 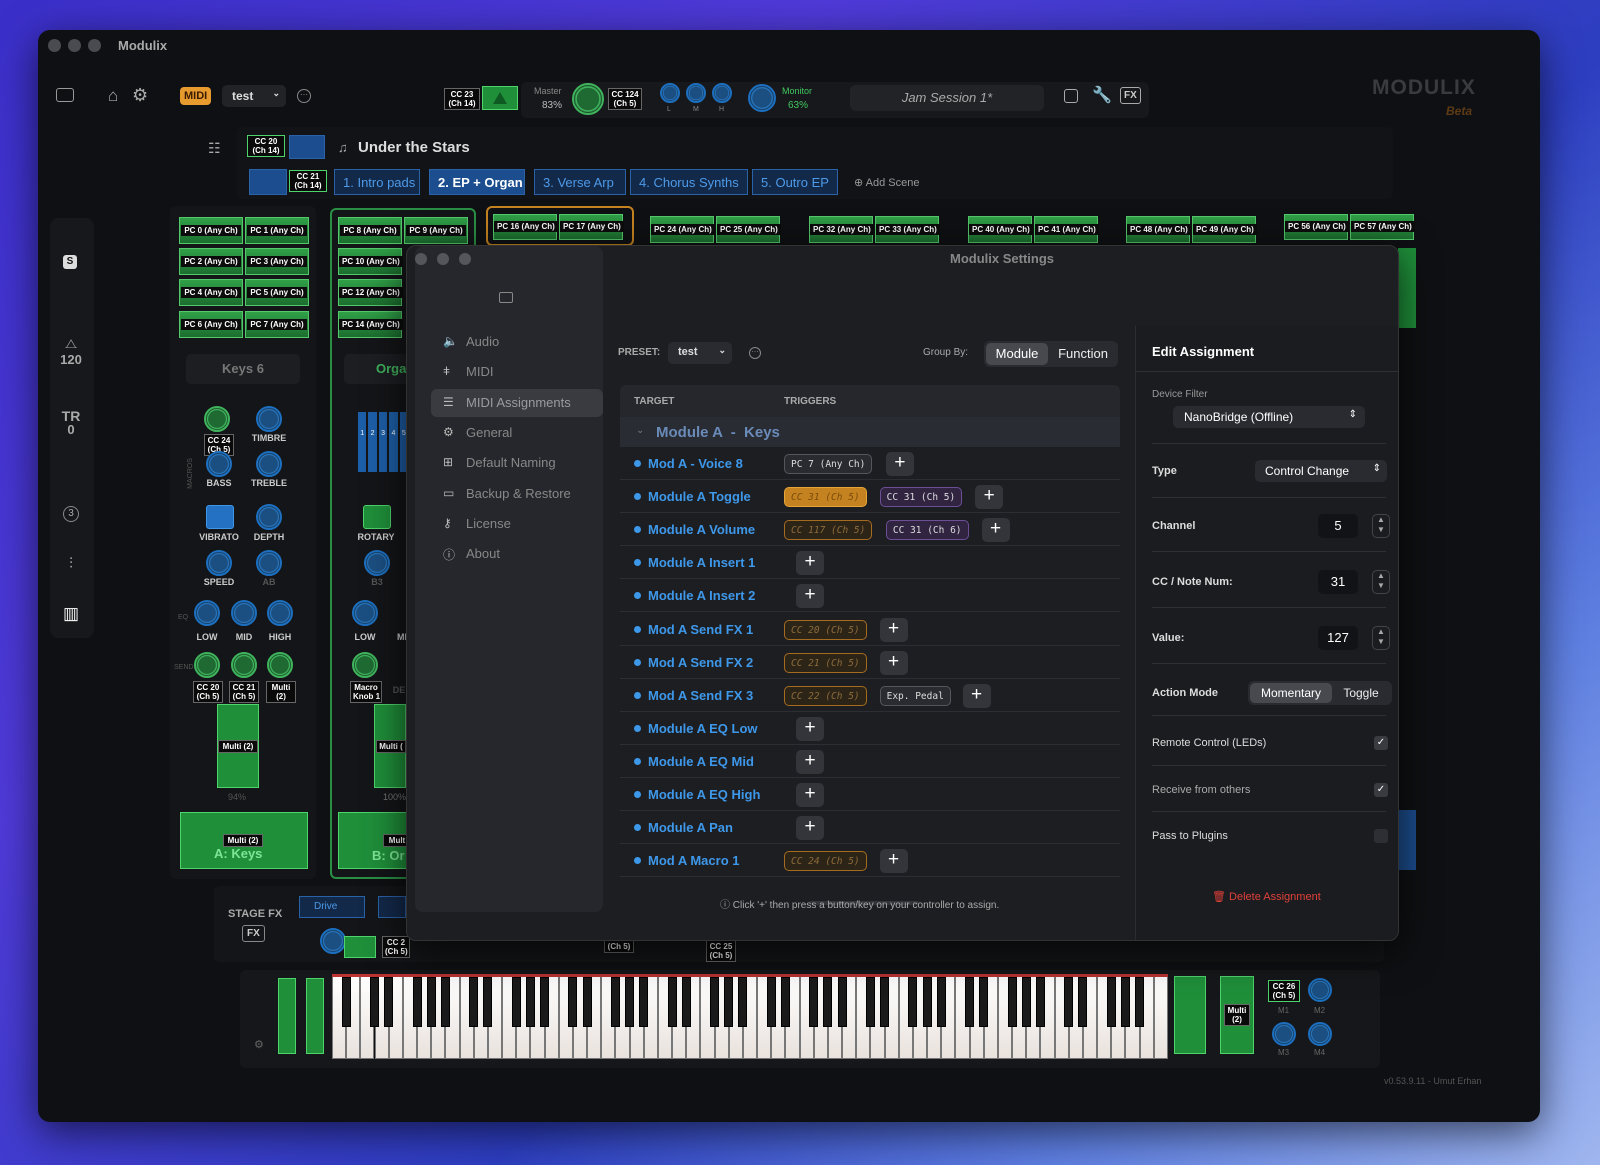 I want to click on pc-pad: PC 48 (Any Ch), so click(x=1158, y=229).